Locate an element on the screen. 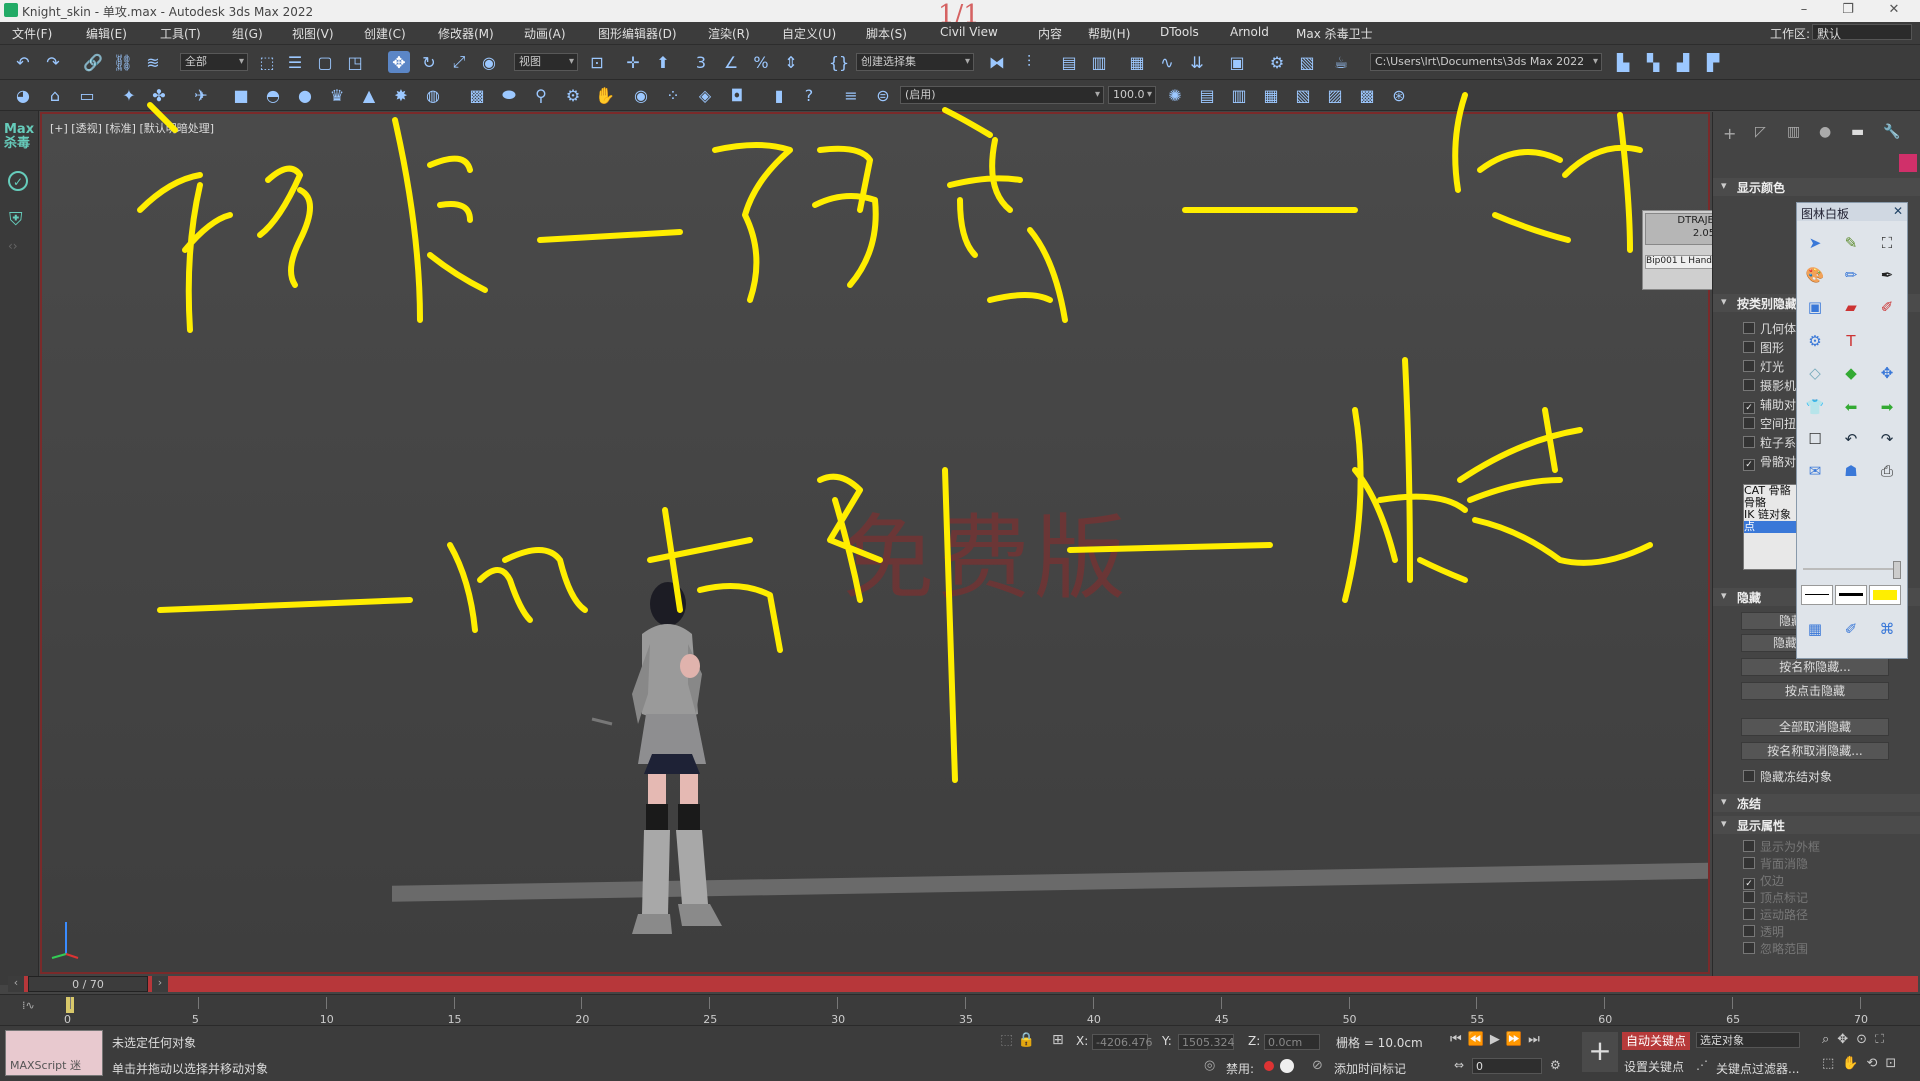 The image size is (1920, 1081). time-slider: ‹ 0 / 70 › is located at coordinates (963, 984).